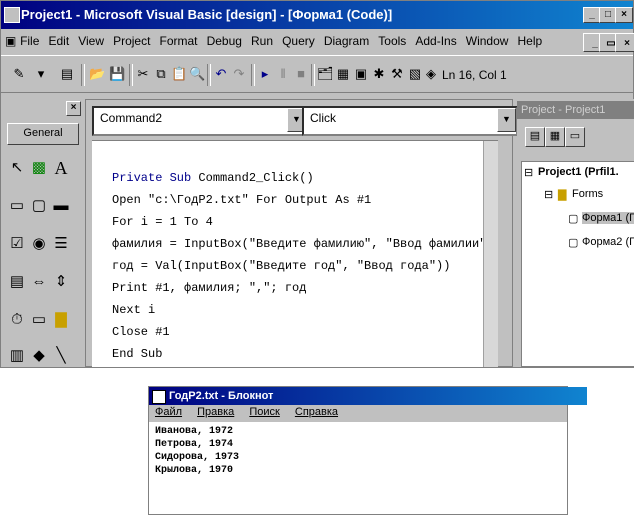 The image size is (634, 515). I want to click on toolbox-icon: ⚒, so click(397, 74).